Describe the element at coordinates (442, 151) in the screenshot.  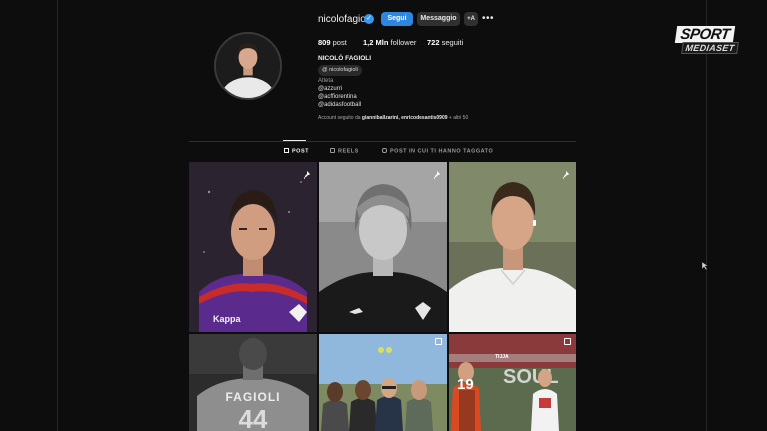
I see `tab-tagged-label: POST IN CUI TI HANNO TAGGATO` at that location.